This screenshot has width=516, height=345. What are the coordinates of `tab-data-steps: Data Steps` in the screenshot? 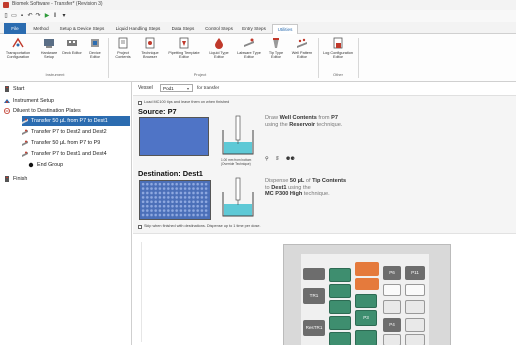 It's located at (183, 29).